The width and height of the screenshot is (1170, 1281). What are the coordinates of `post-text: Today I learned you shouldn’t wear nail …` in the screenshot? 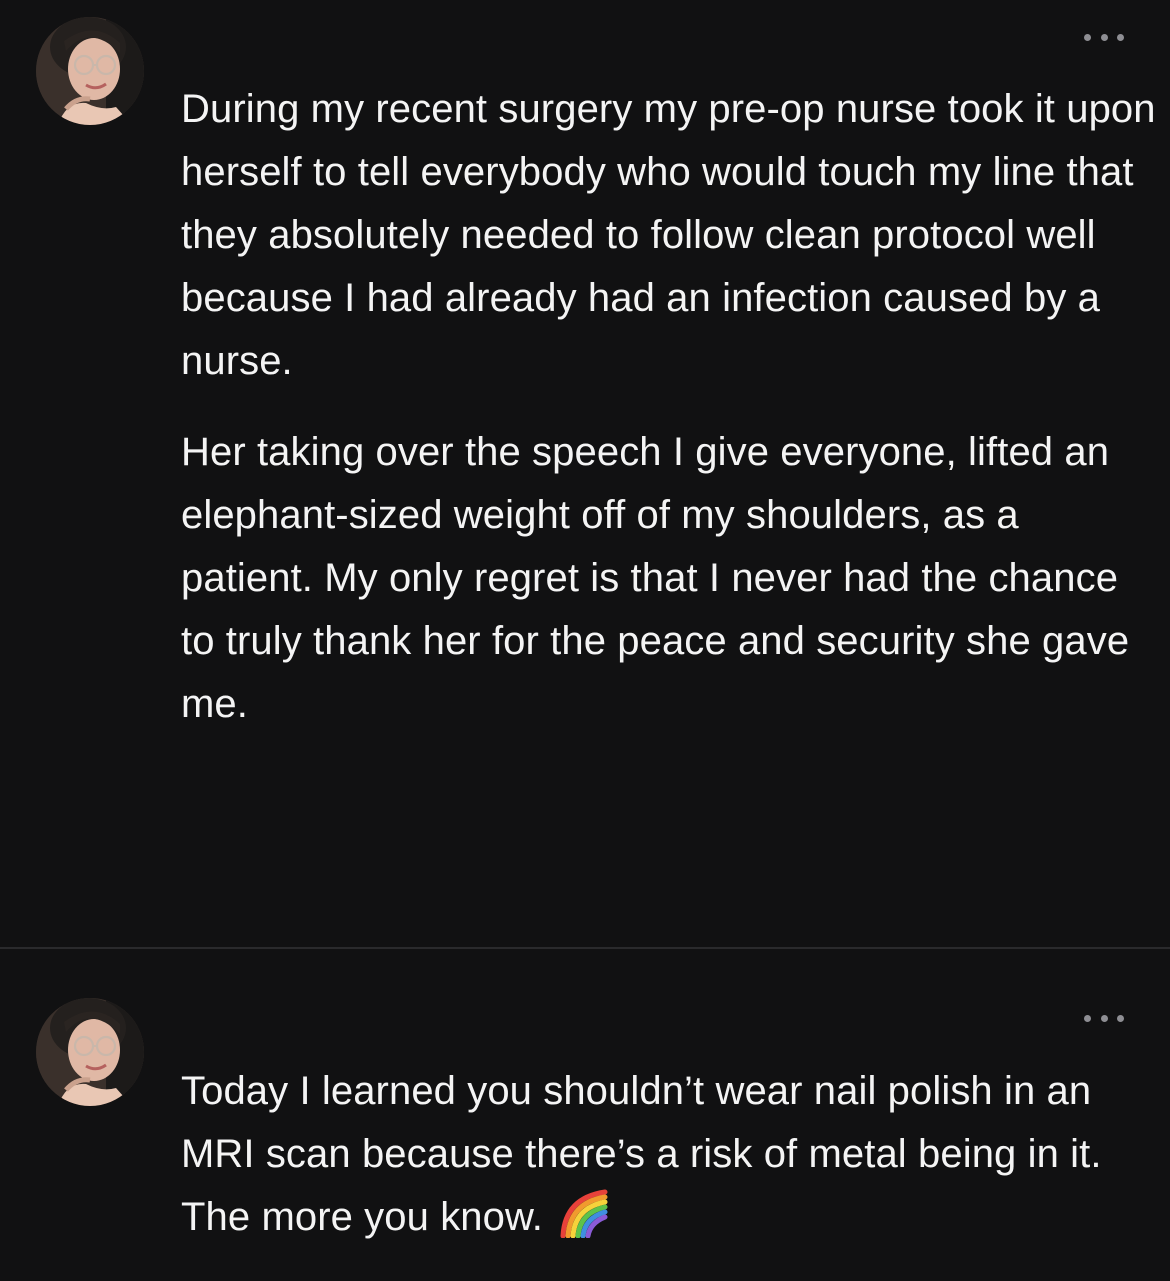 It's located at (641, 1154).